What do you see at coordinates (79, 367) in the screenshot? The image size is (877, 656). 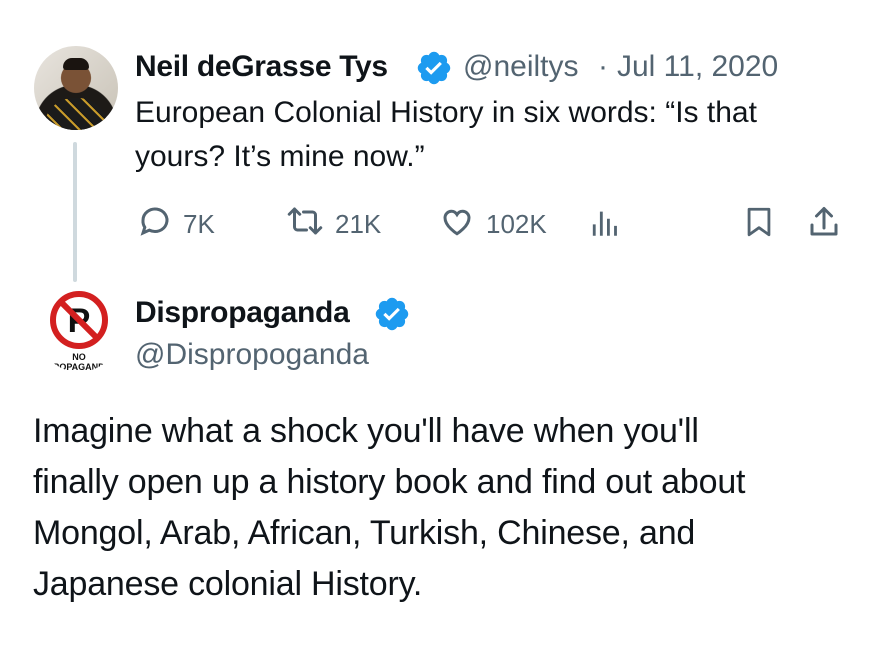 I see `svg-text: PROPAGANDA` at bounding box center [79, 367].